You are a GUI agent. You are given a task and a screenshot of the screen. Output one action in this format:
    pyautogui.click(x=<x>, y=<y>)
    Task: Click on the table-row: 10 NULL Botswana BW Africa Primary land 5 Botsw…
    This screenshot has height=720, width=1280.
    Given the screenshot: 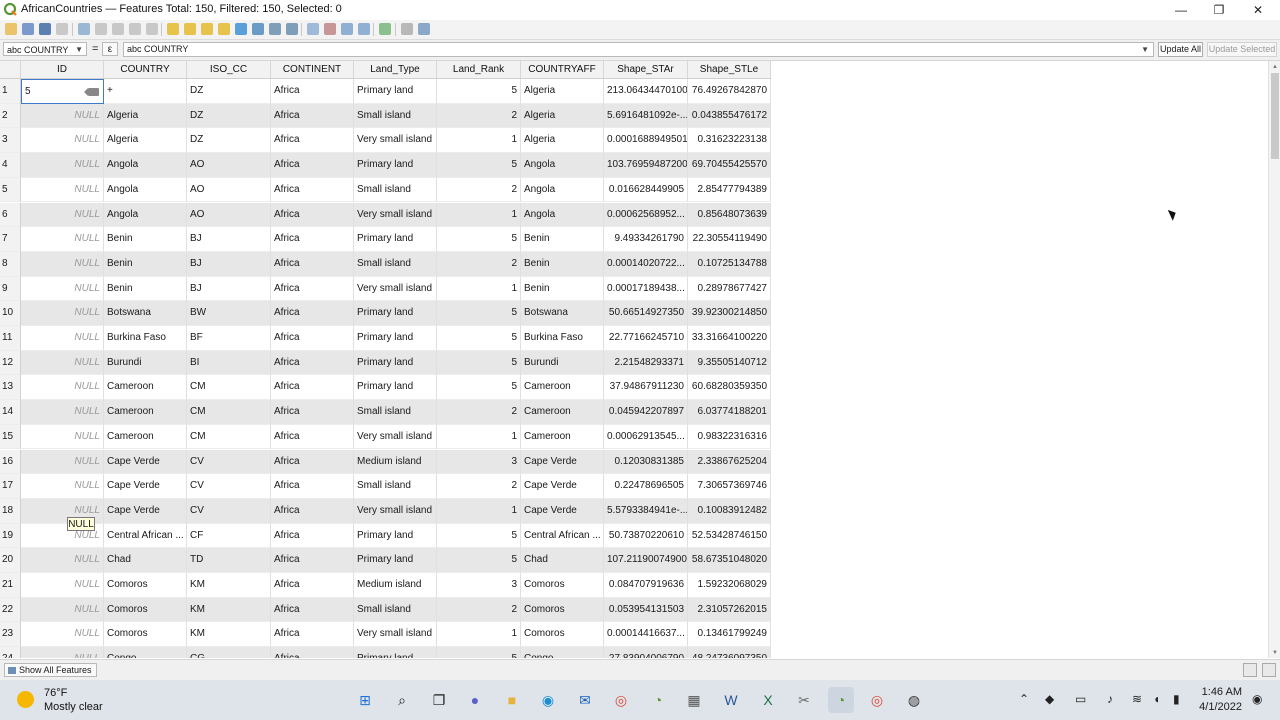 What is the action you would take?
    pyautogui.click(x=385, y=313)
    